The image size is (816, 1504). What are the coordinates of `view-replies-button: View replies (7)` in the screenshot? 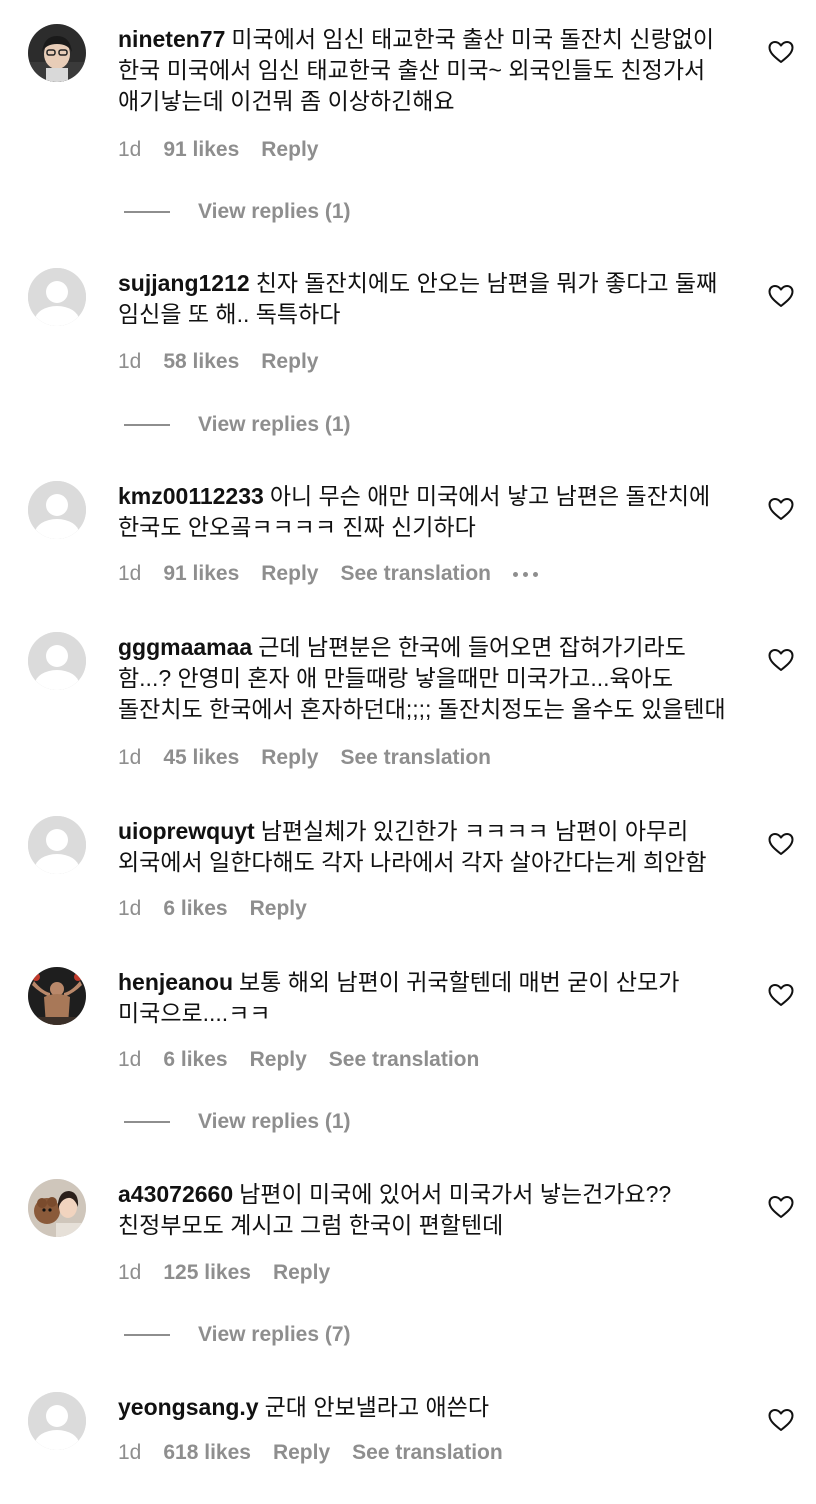 It's located at (237, 1335).